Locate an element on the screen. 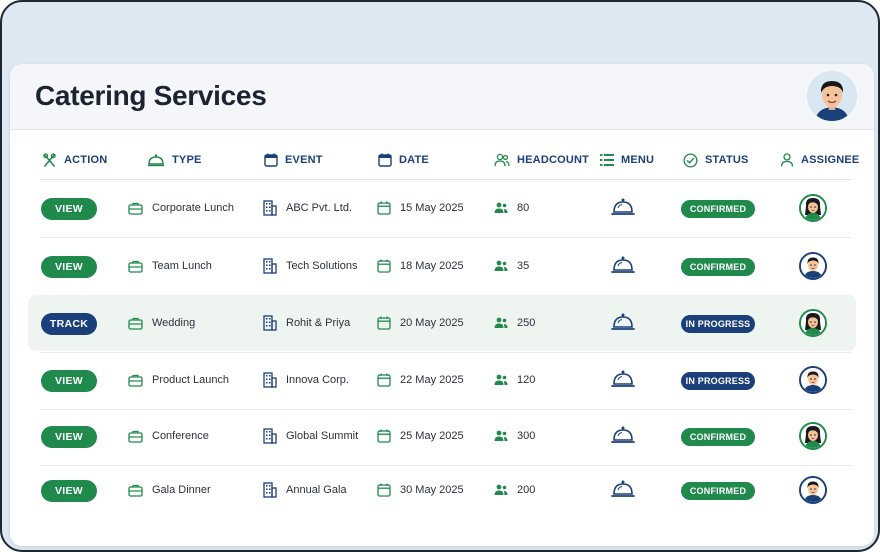 The width and height of the screenshot is (880, 552). type-cell: Gala Dinner is located at coordinates (169, 490).